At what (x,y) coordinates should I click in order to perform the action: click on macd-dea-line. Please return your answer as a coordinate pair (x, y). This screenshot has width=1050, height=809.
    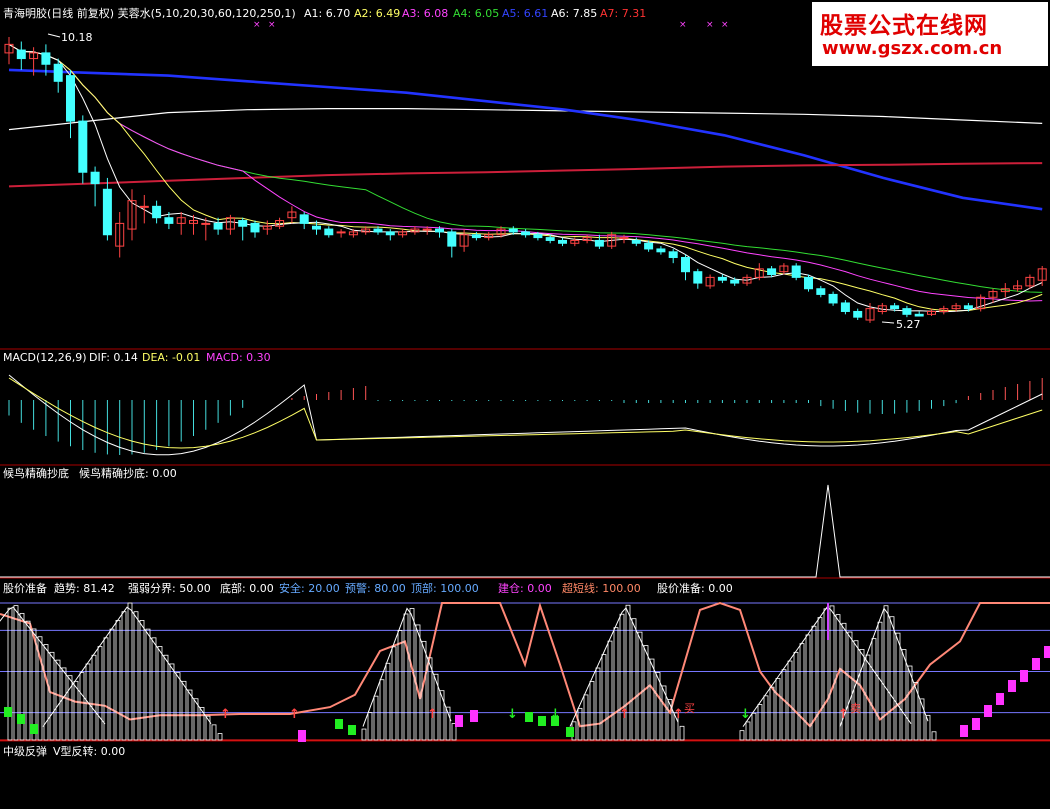
    Looking at the image, I should click on (525, 413).